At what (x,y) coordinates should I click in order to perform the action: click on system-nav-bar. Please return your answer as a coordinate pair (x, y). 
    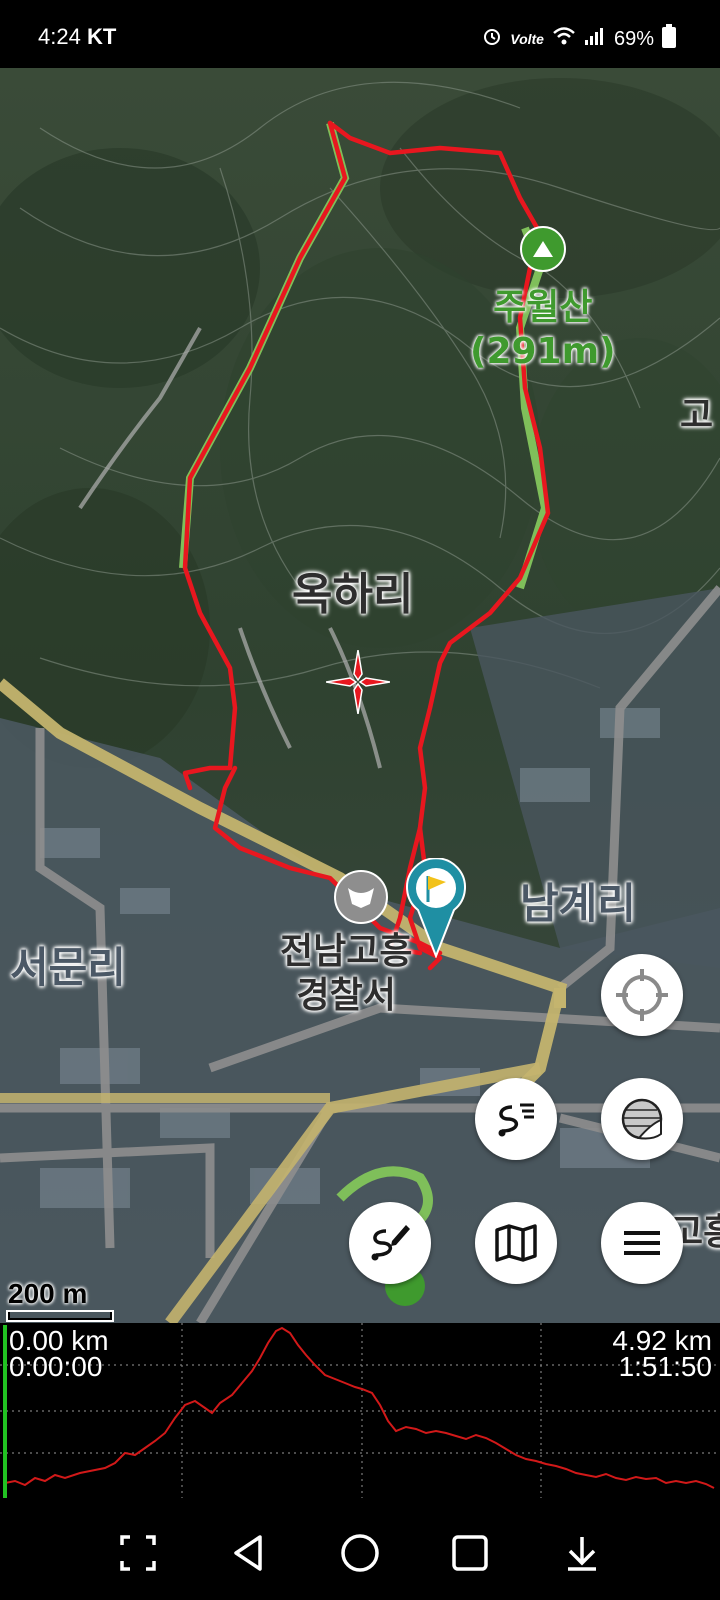
    Looking at the image, I should click on (360, 1551).